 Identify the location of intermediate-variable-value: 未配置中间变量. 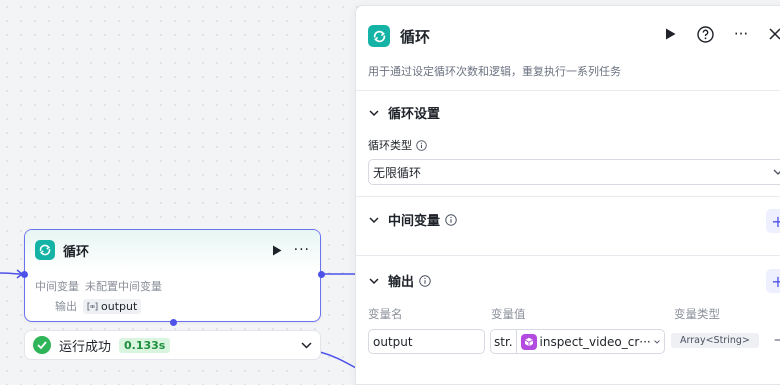
(123, 286).